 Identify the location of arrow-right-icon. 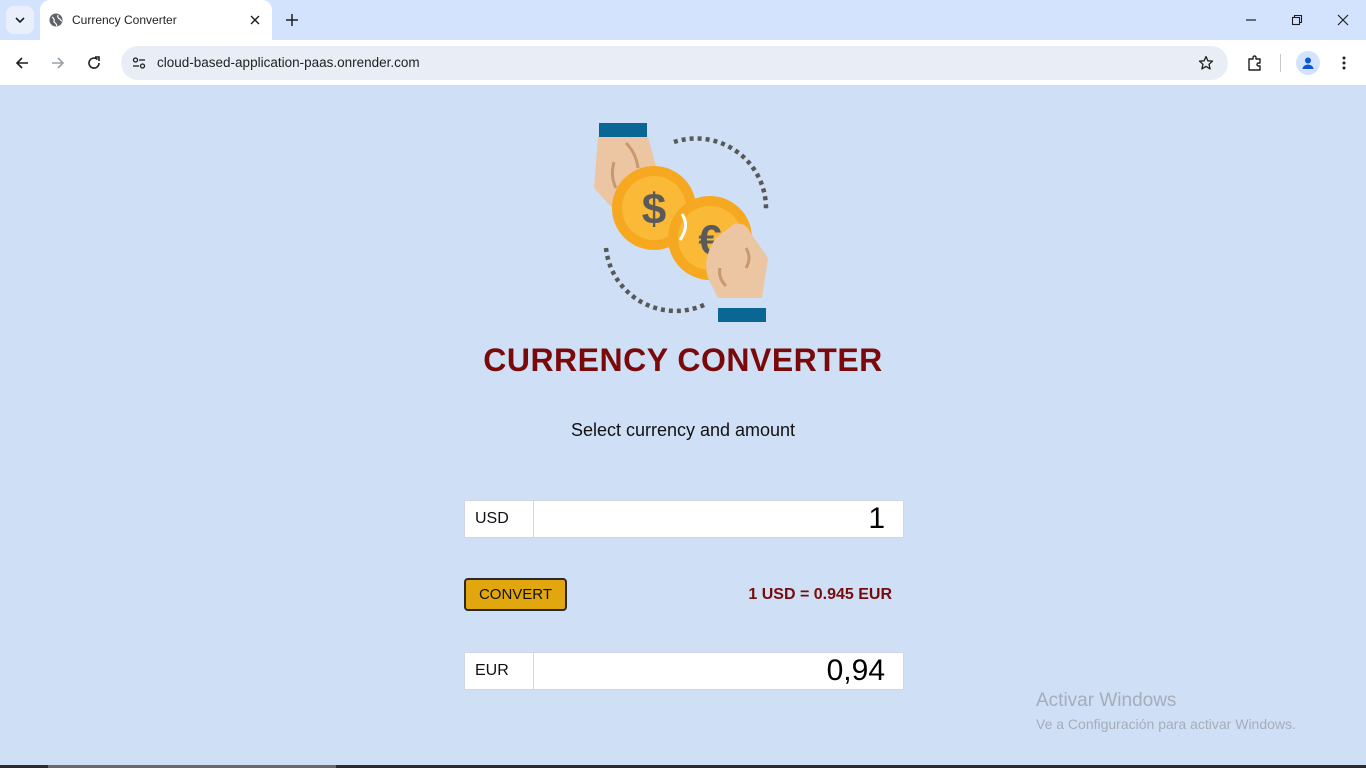
(58, 63).